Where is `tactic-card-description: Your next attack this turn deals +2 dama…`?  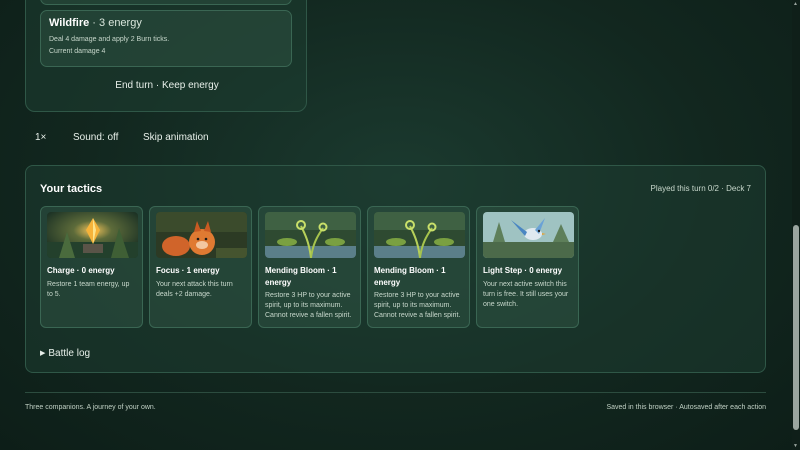 tactic-card-description: Your next attack this turn deals +2 dama… is located at coordinates (194, 289).